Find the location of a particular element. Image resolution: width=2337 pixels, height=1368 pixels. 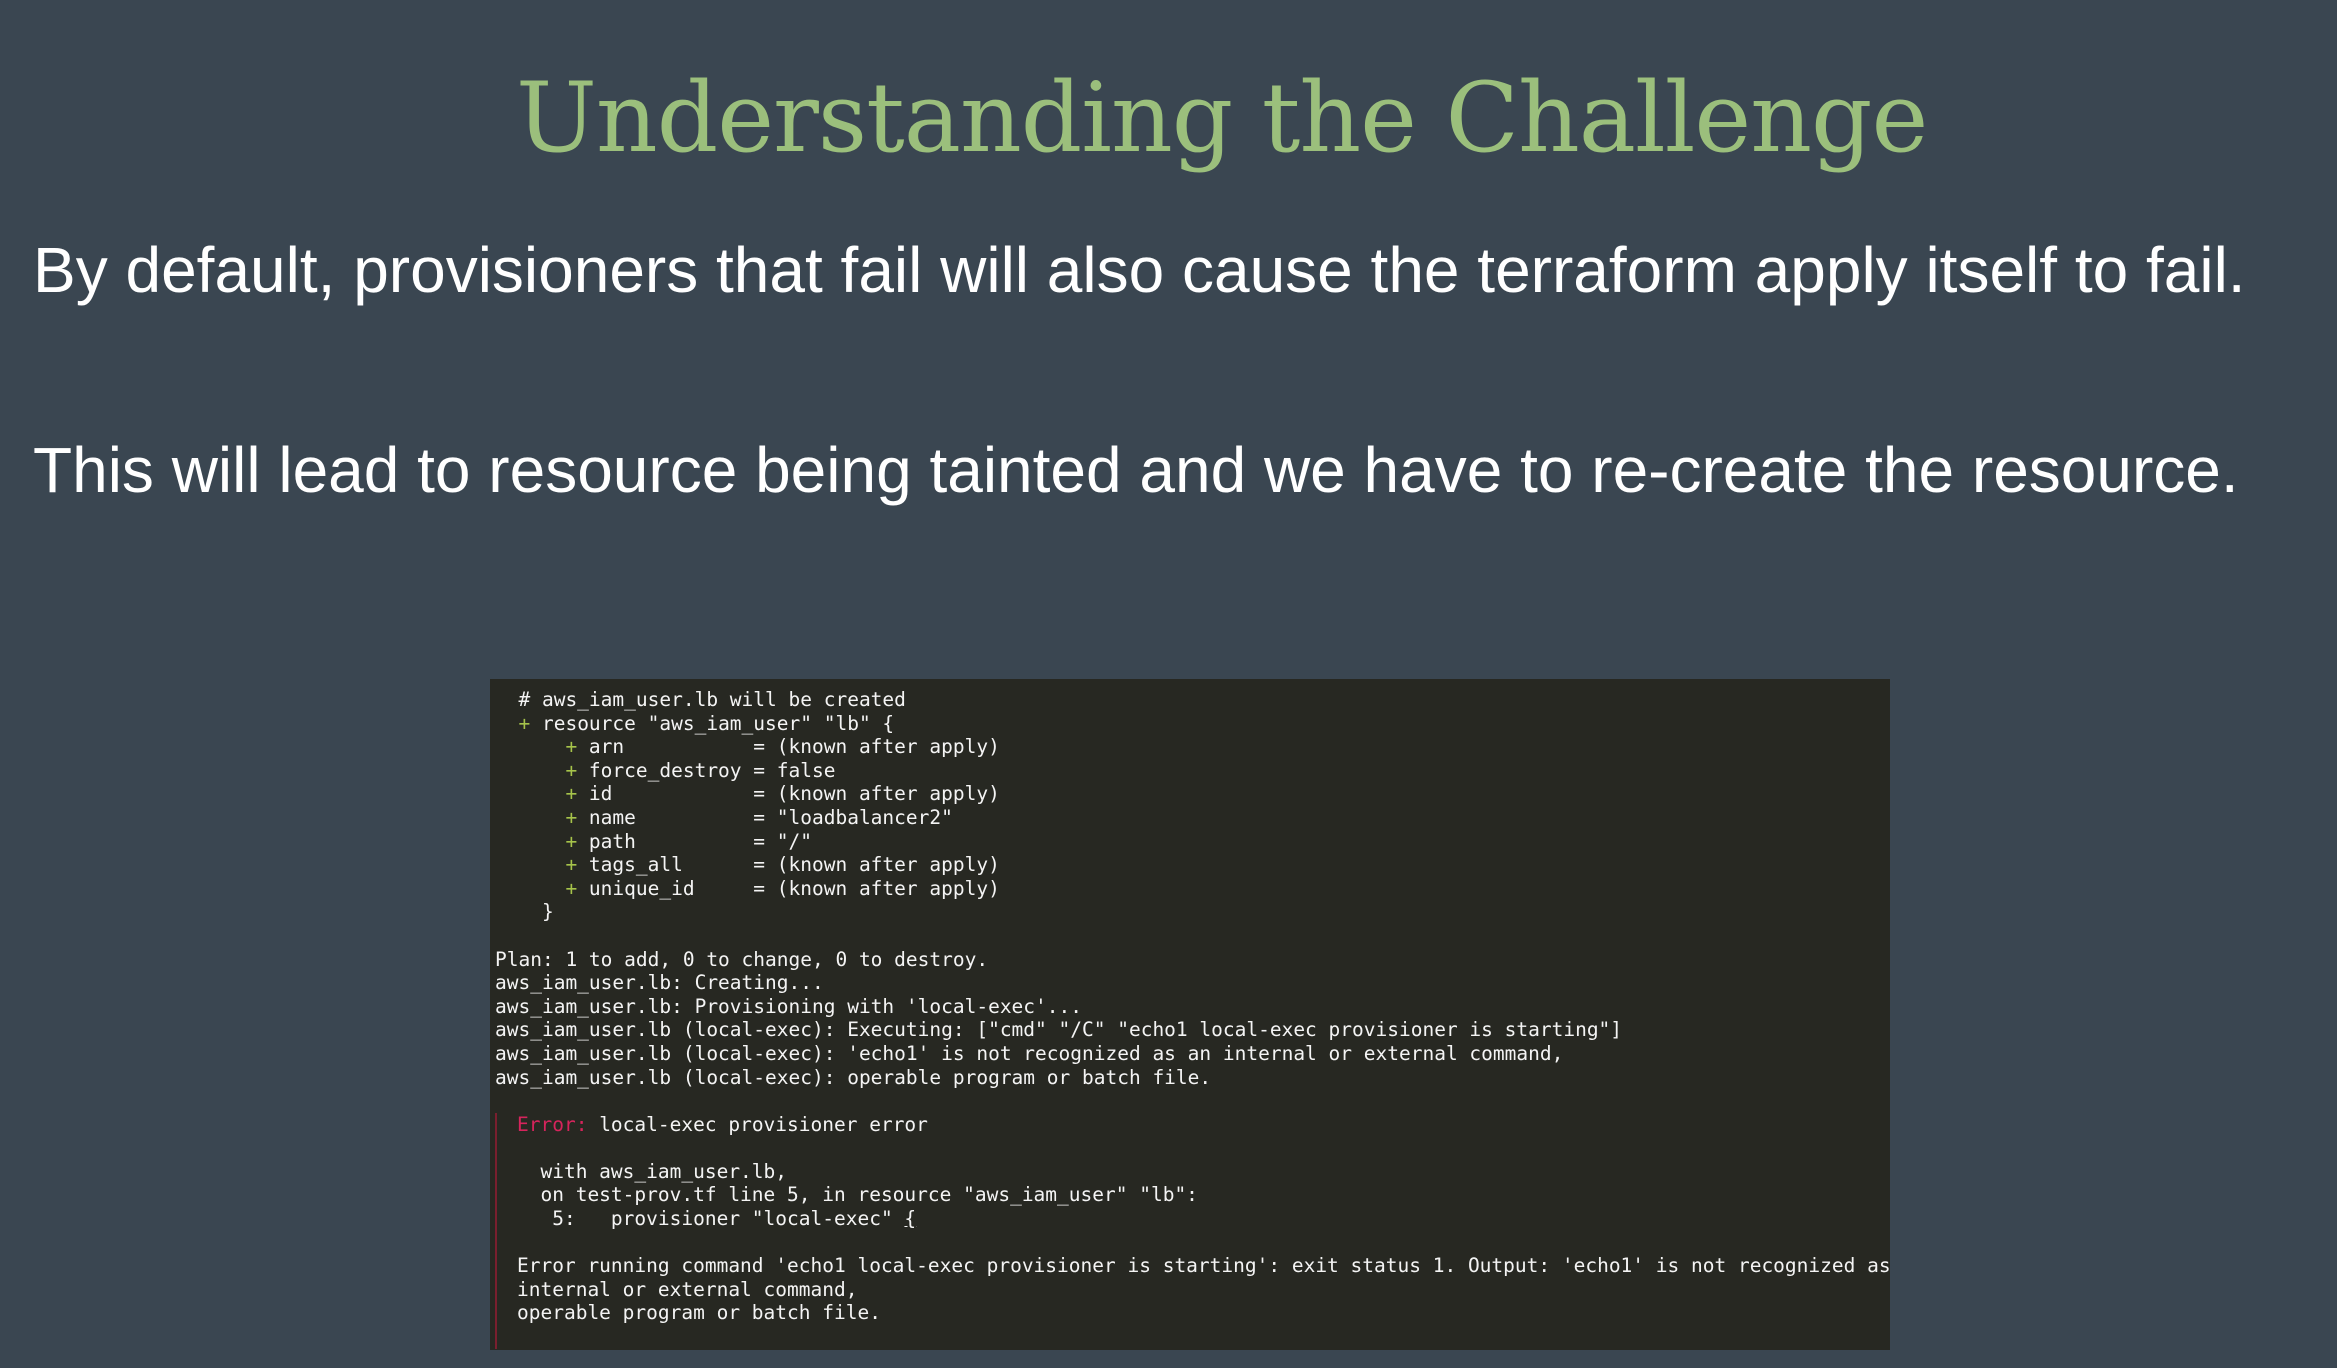

attribute-line: + unique_id = (known after apply) is located at coordinates (1190, 889).